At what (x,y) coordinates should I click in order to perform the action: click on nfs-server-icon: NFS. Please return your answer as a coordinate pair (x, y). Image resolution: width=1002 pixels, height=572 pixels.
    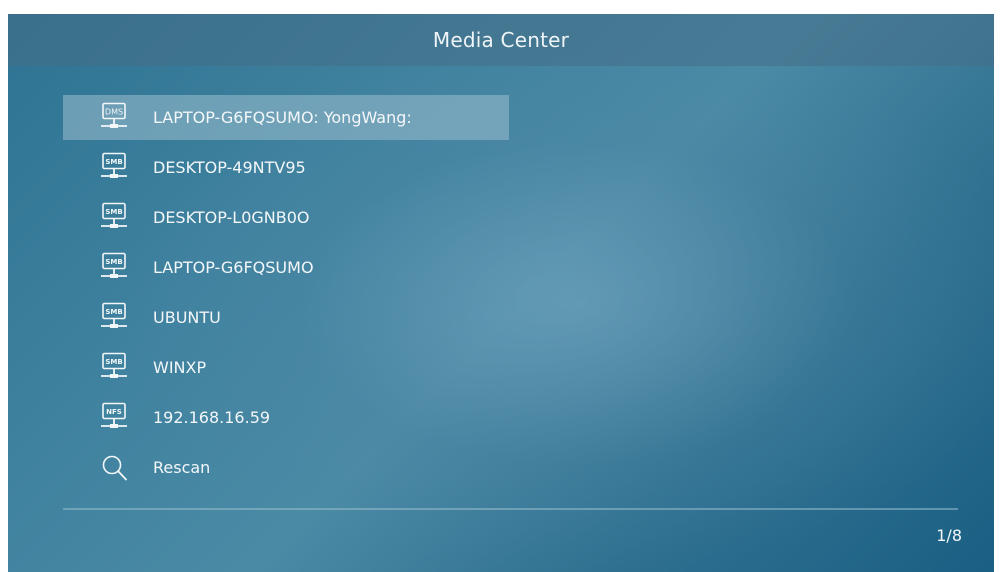
    Looking at the image, I should click on (114, 415).